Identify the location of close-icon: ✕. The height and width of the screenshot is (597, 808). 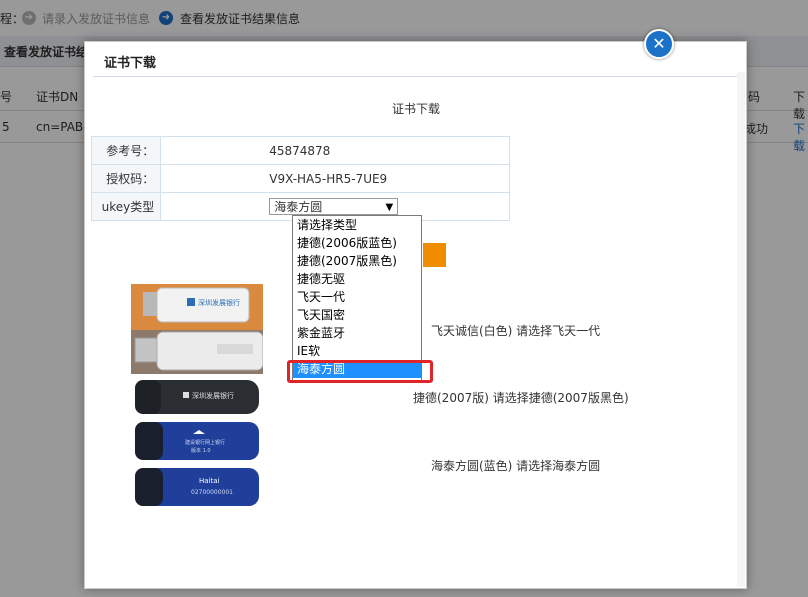
(659, 44).